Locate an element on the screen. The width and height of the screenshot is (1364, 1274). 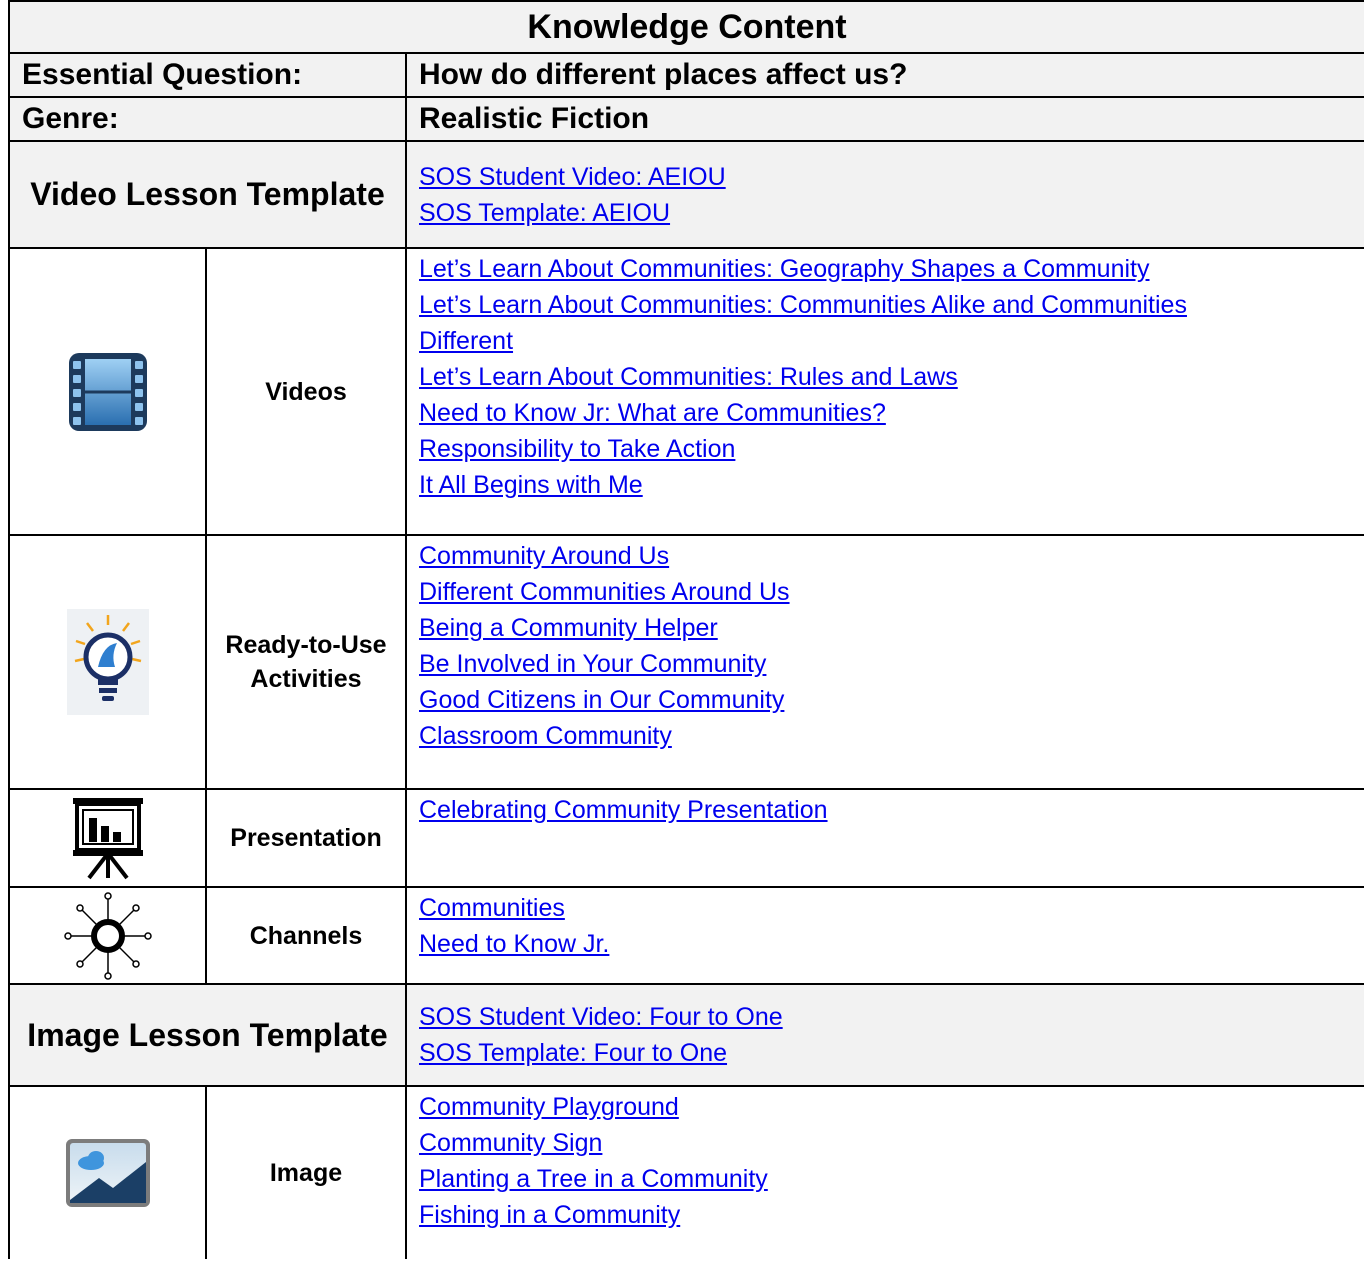
essential-question-value: How do different places affect us? is located at coordinates (884, 75).